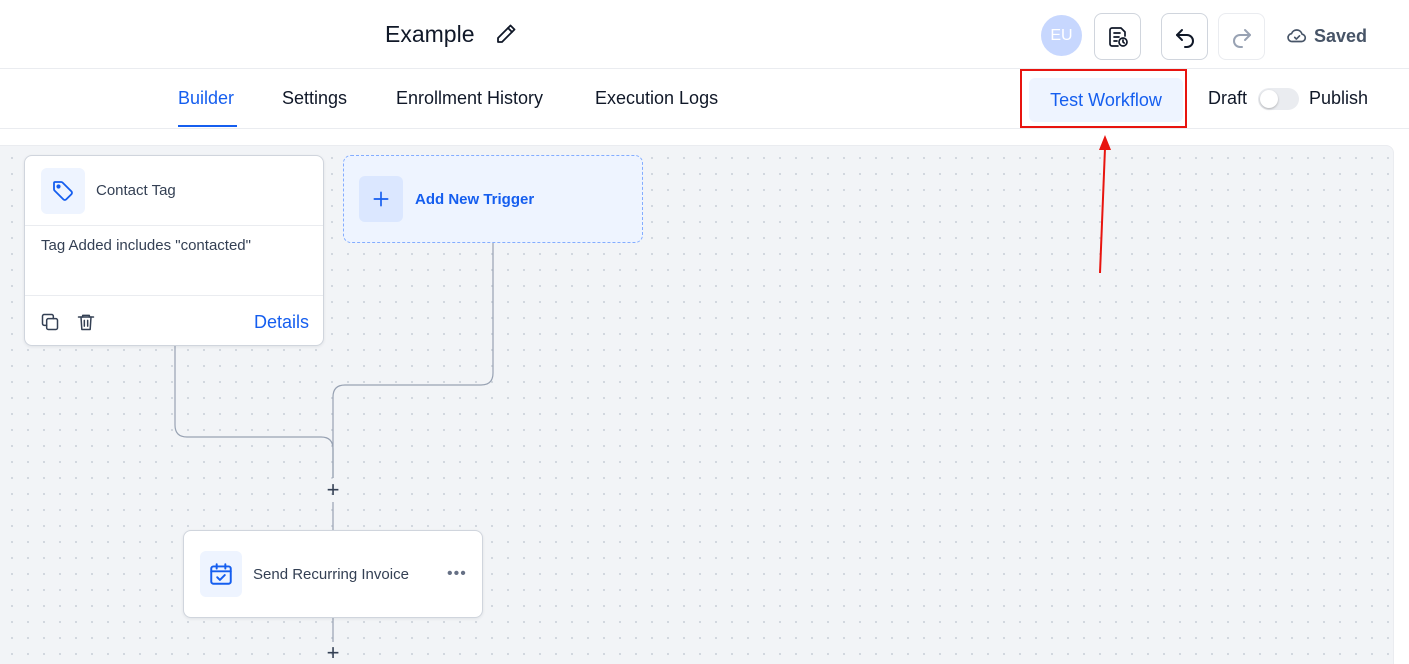 The image size is (1409, 664). What do you see at coordinates (506, 34) in the screenshot?
I see `pencil-icon` at bounding box center [506, 34].